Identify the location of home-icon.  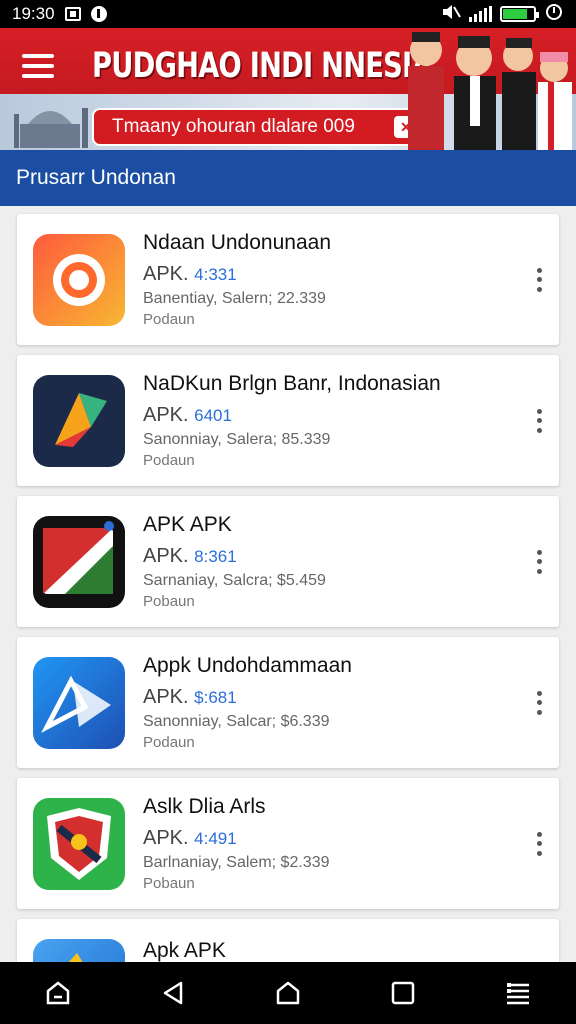
(288, 993).